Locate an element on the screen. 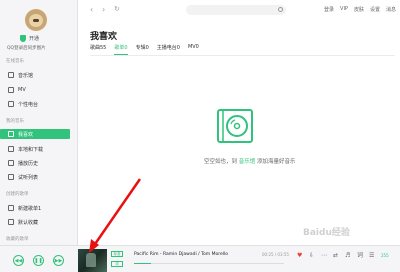  level-row: 开通 is located at coordinates (29, 38).